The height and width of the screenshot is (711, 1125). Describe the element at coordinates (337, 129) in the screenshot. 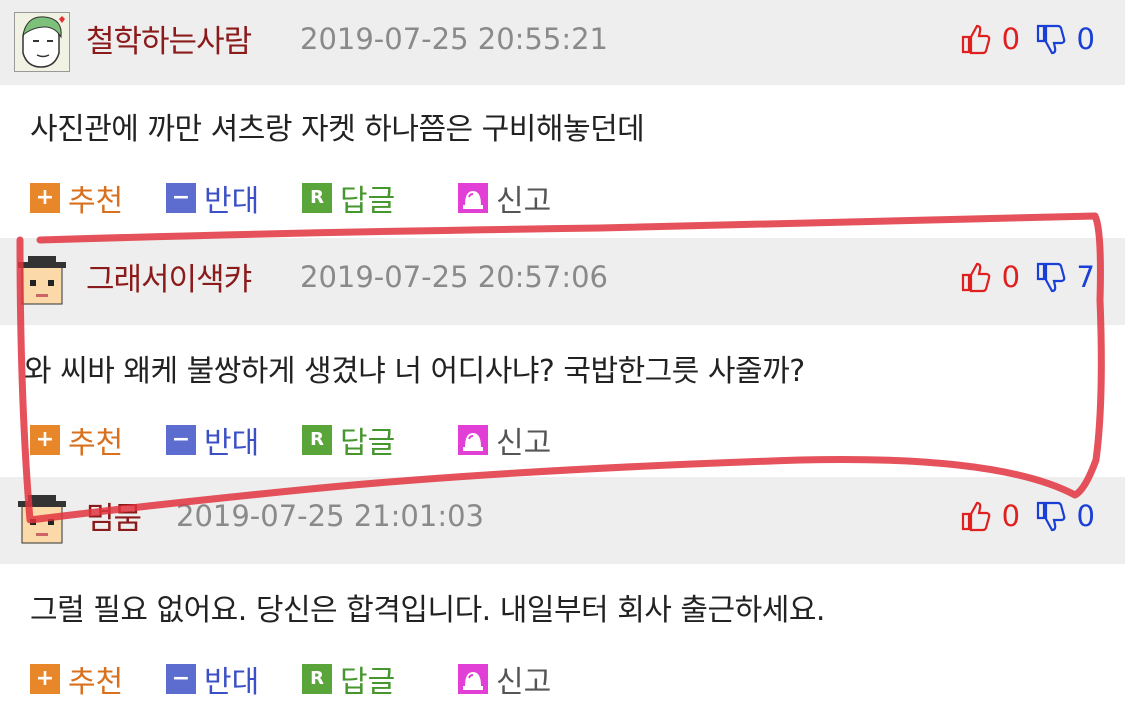

I see `comment-text: 사진관에 까만 셔츠랑 자켓 하나쯤은 구비해놓던데` at that location.